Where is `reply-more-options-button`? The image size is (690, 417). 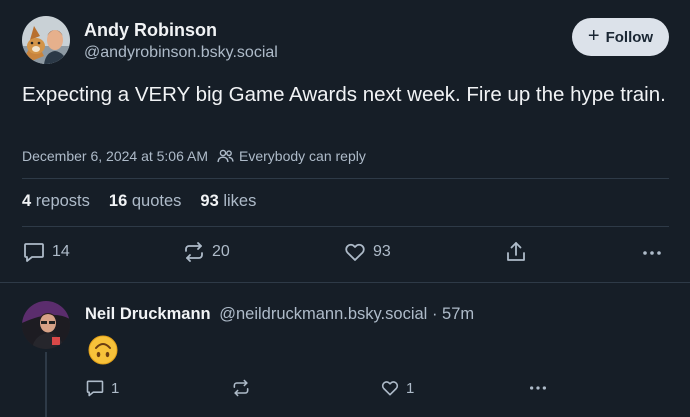
reply-more-options-button is located at coordinates (538, 388).